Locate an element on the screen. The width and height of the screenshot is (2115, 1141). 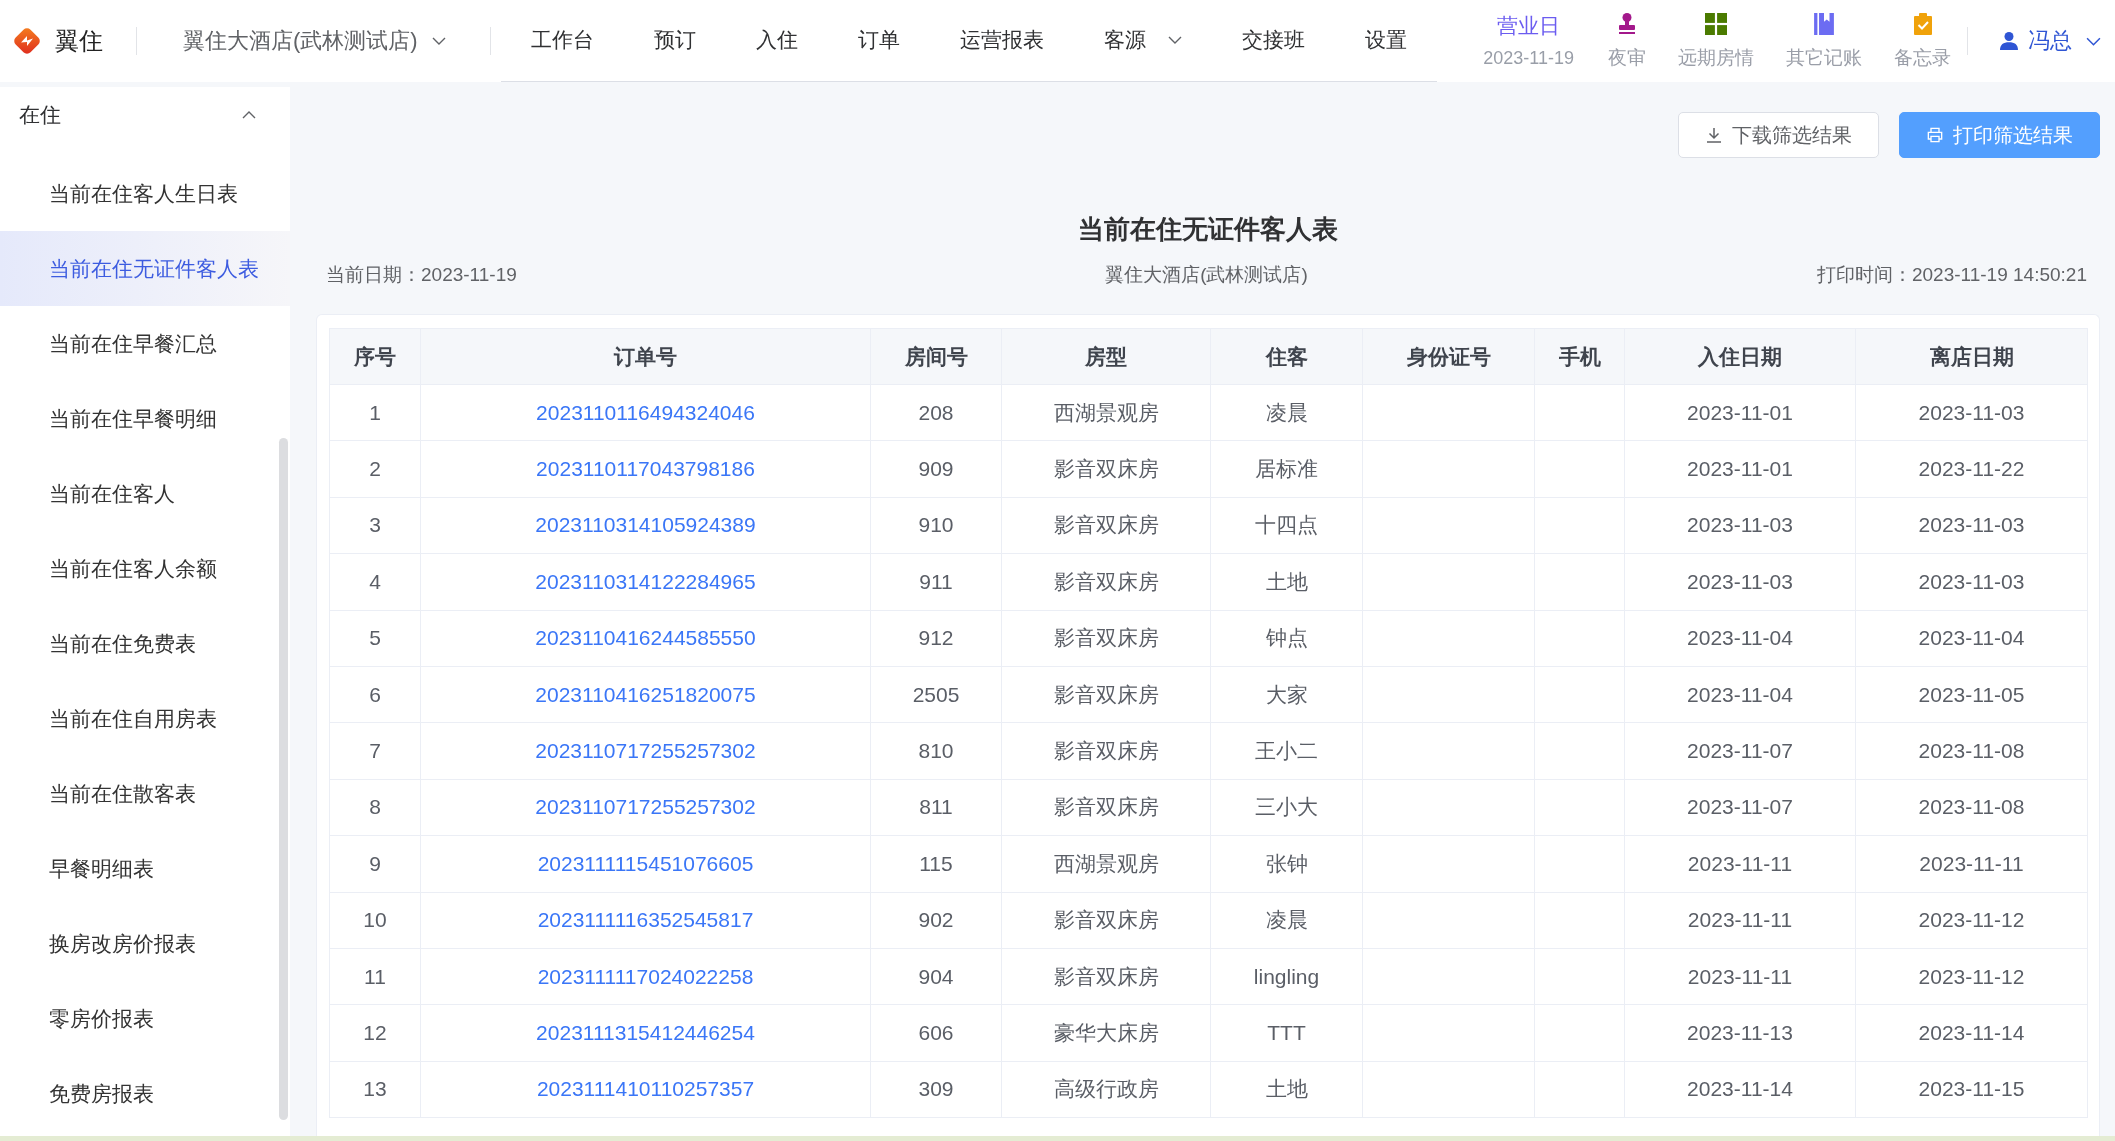
table-cell: 2505 is located at coordinates (936, 694).